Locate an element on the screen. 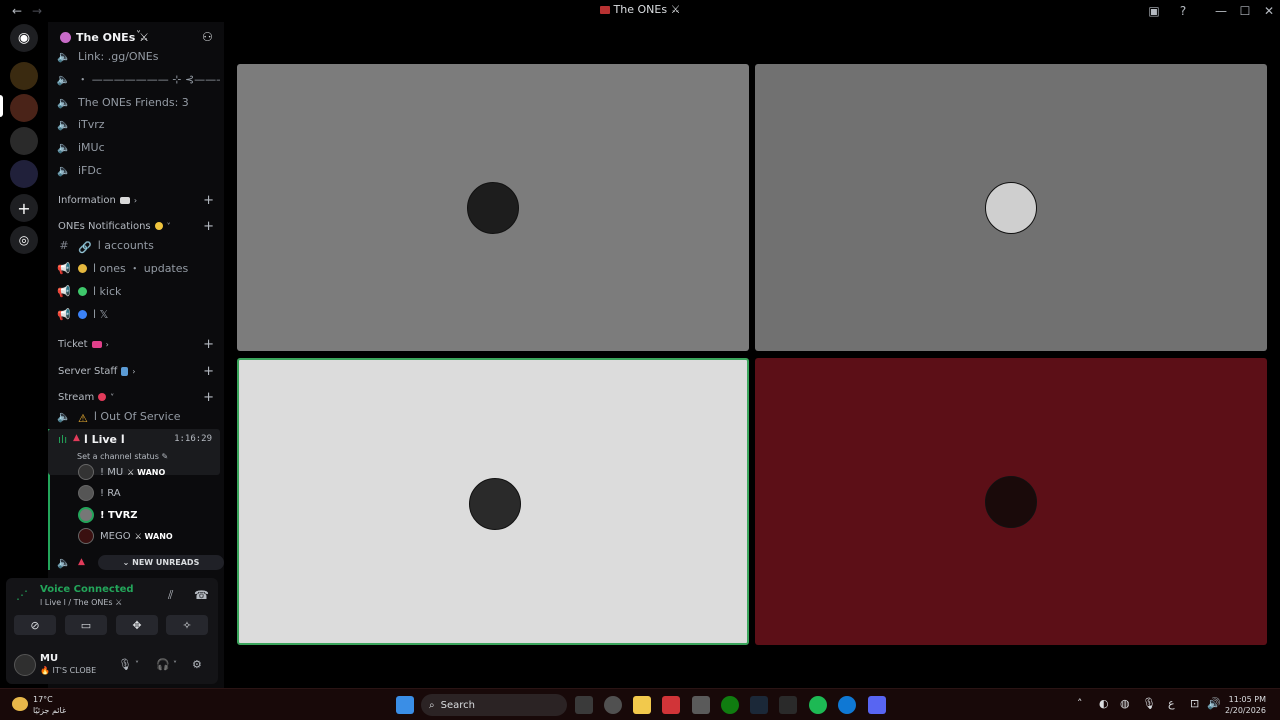 The image size is (1280, 720). user-status: 🔥 IT'S CLOBE is located at coordinates (68, 670).